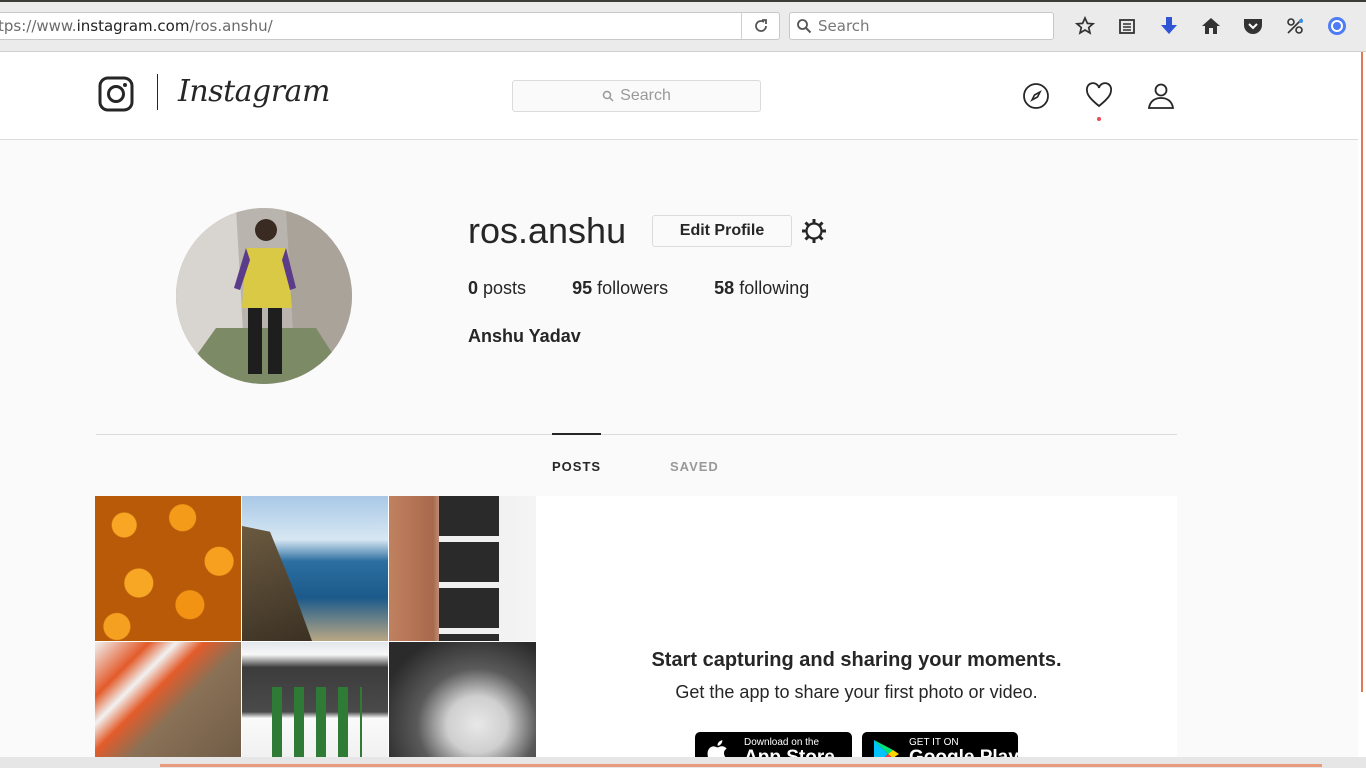  What do you see at coordinates (1362, 410) in the screenshot?
I see `page-scrollbar` at bounding box center [1362, 410].